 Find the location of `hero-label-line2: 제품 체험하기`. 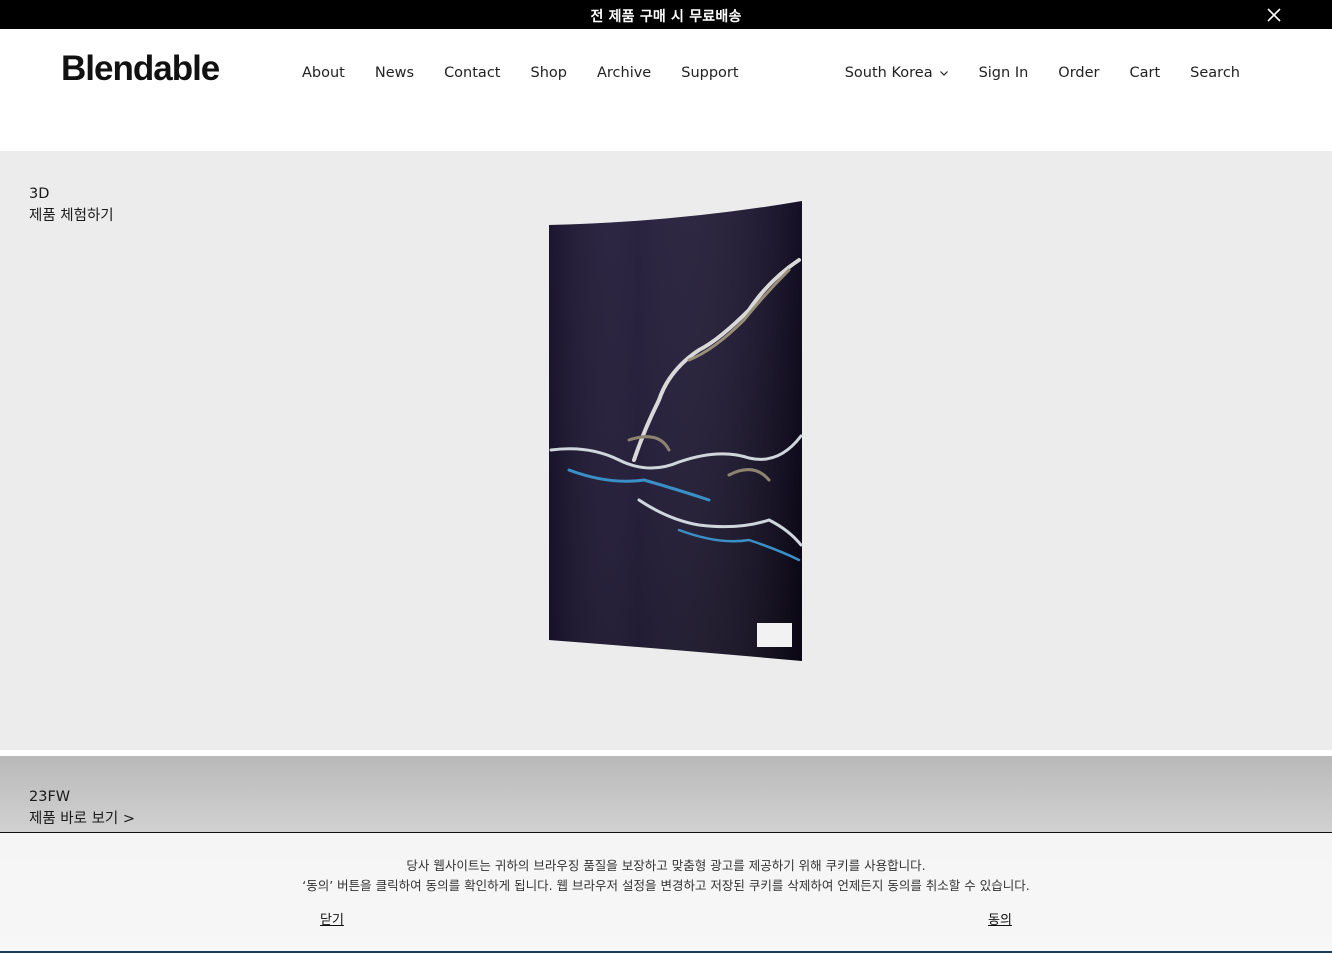

hero-label-line2: 제품 체험하기 is located at coordinates (71, 216).